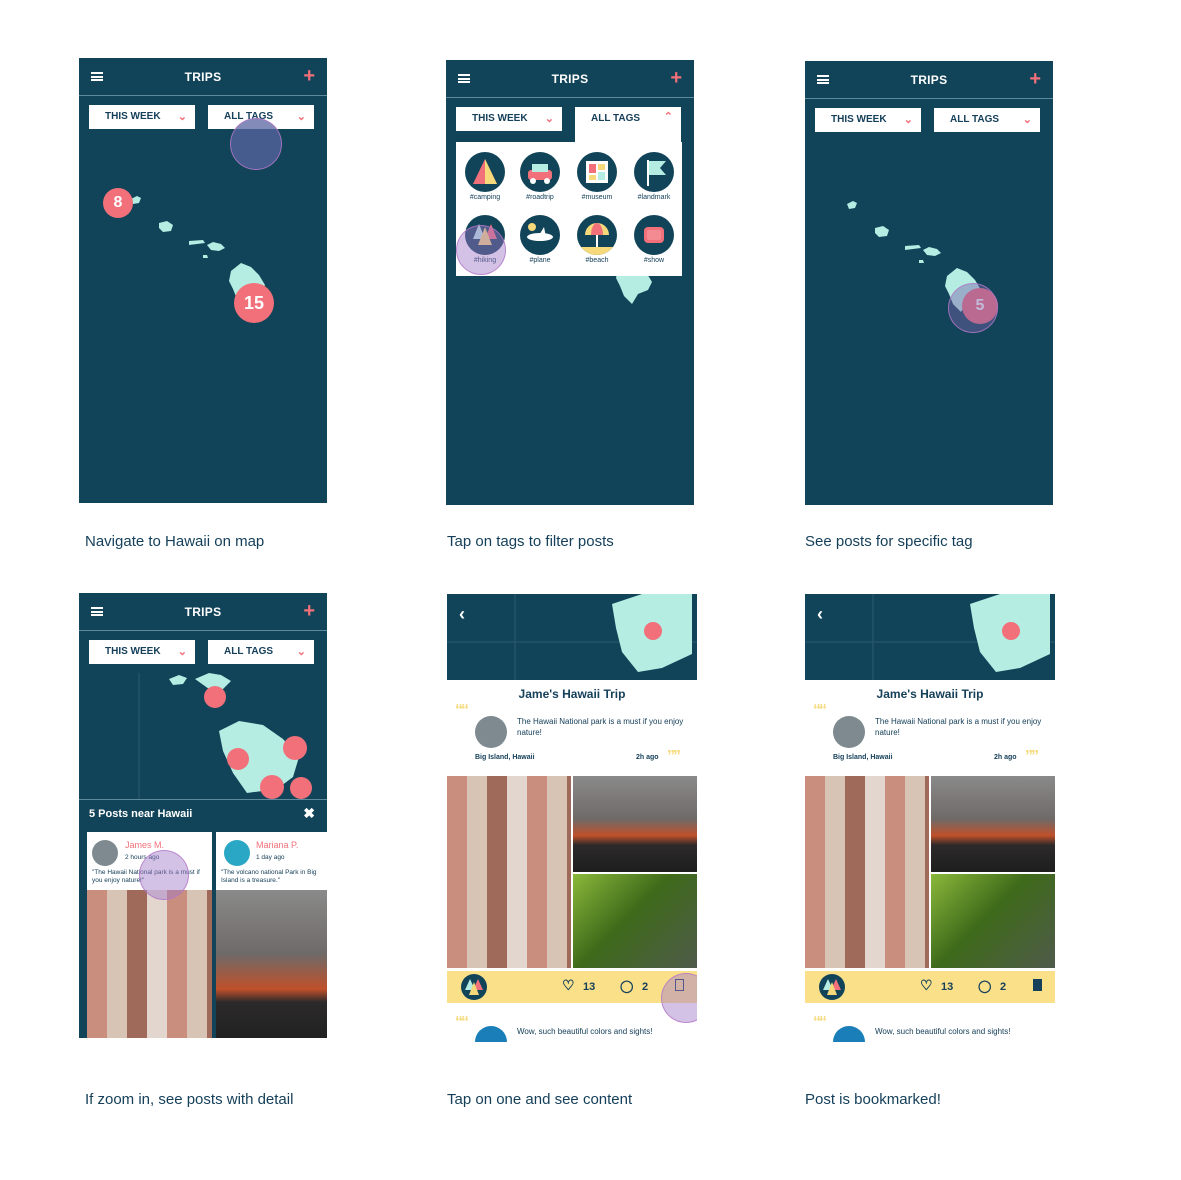  I want to click on tag-show: #show, so click(654, 239).